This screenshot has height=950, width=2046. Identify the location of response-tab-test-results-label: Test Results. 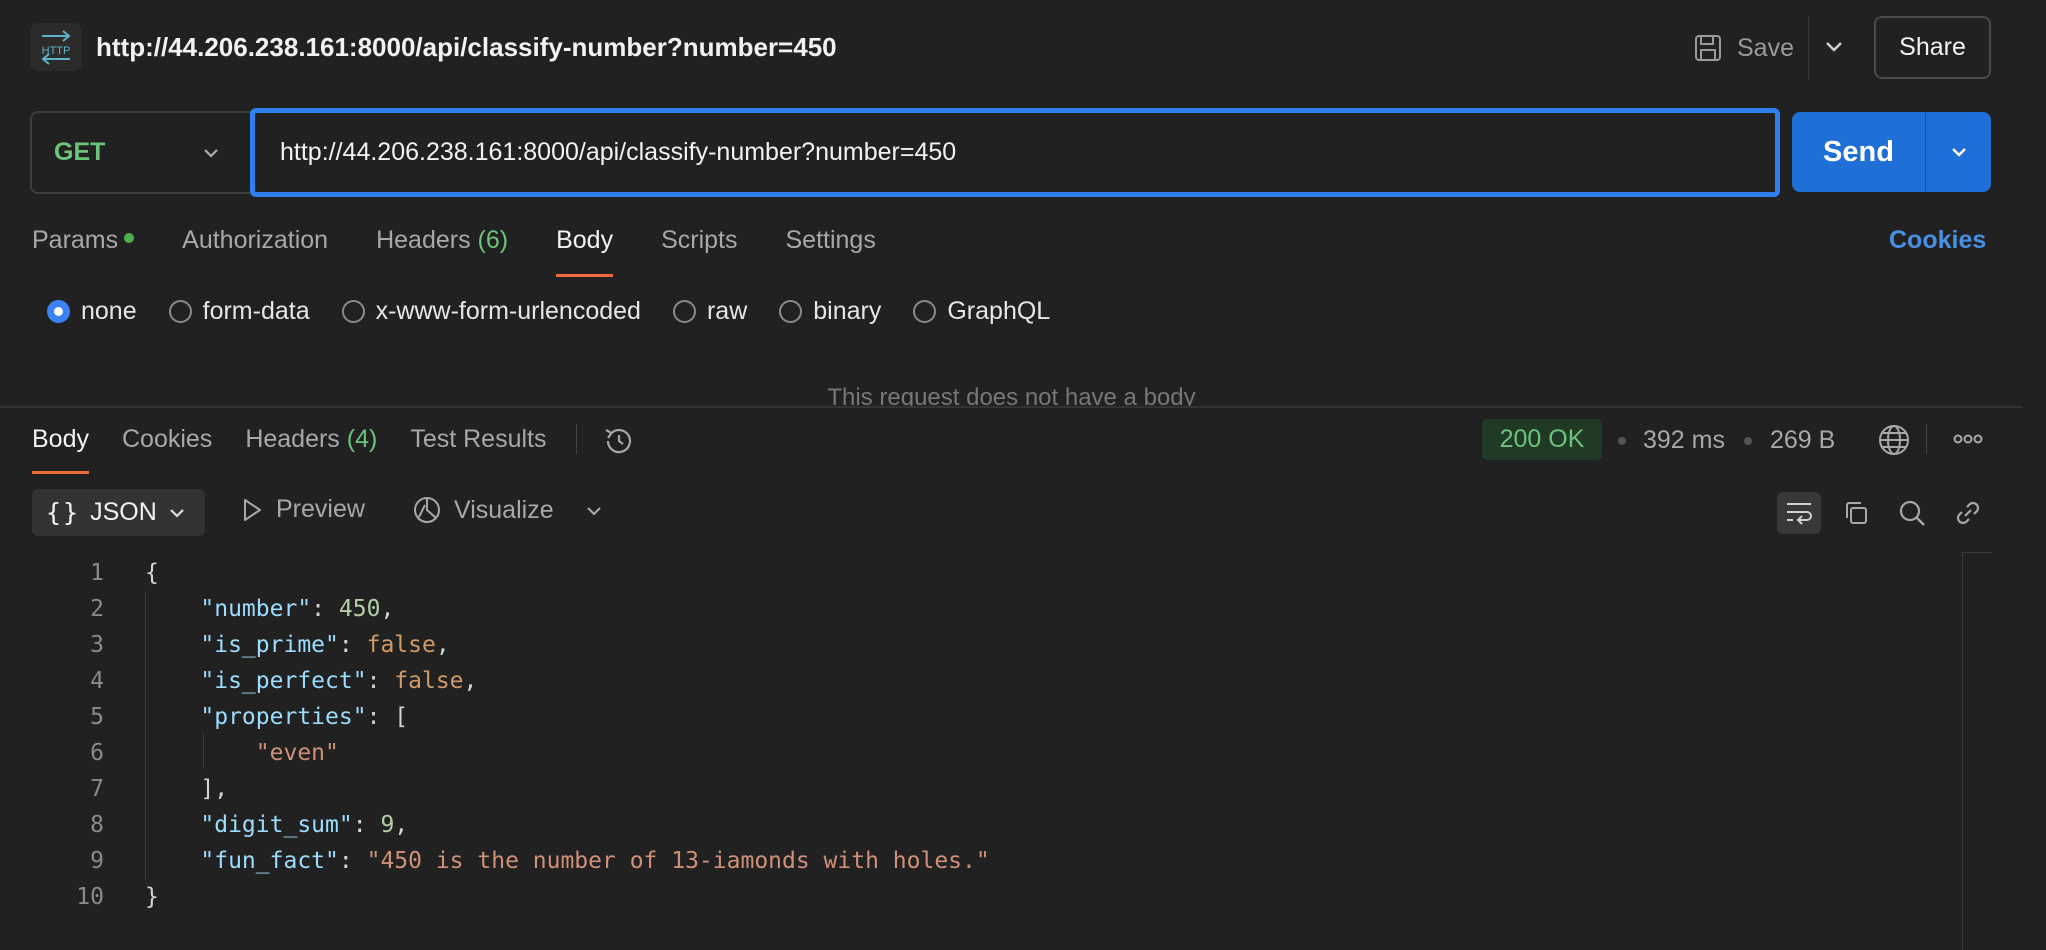
(478, 439).